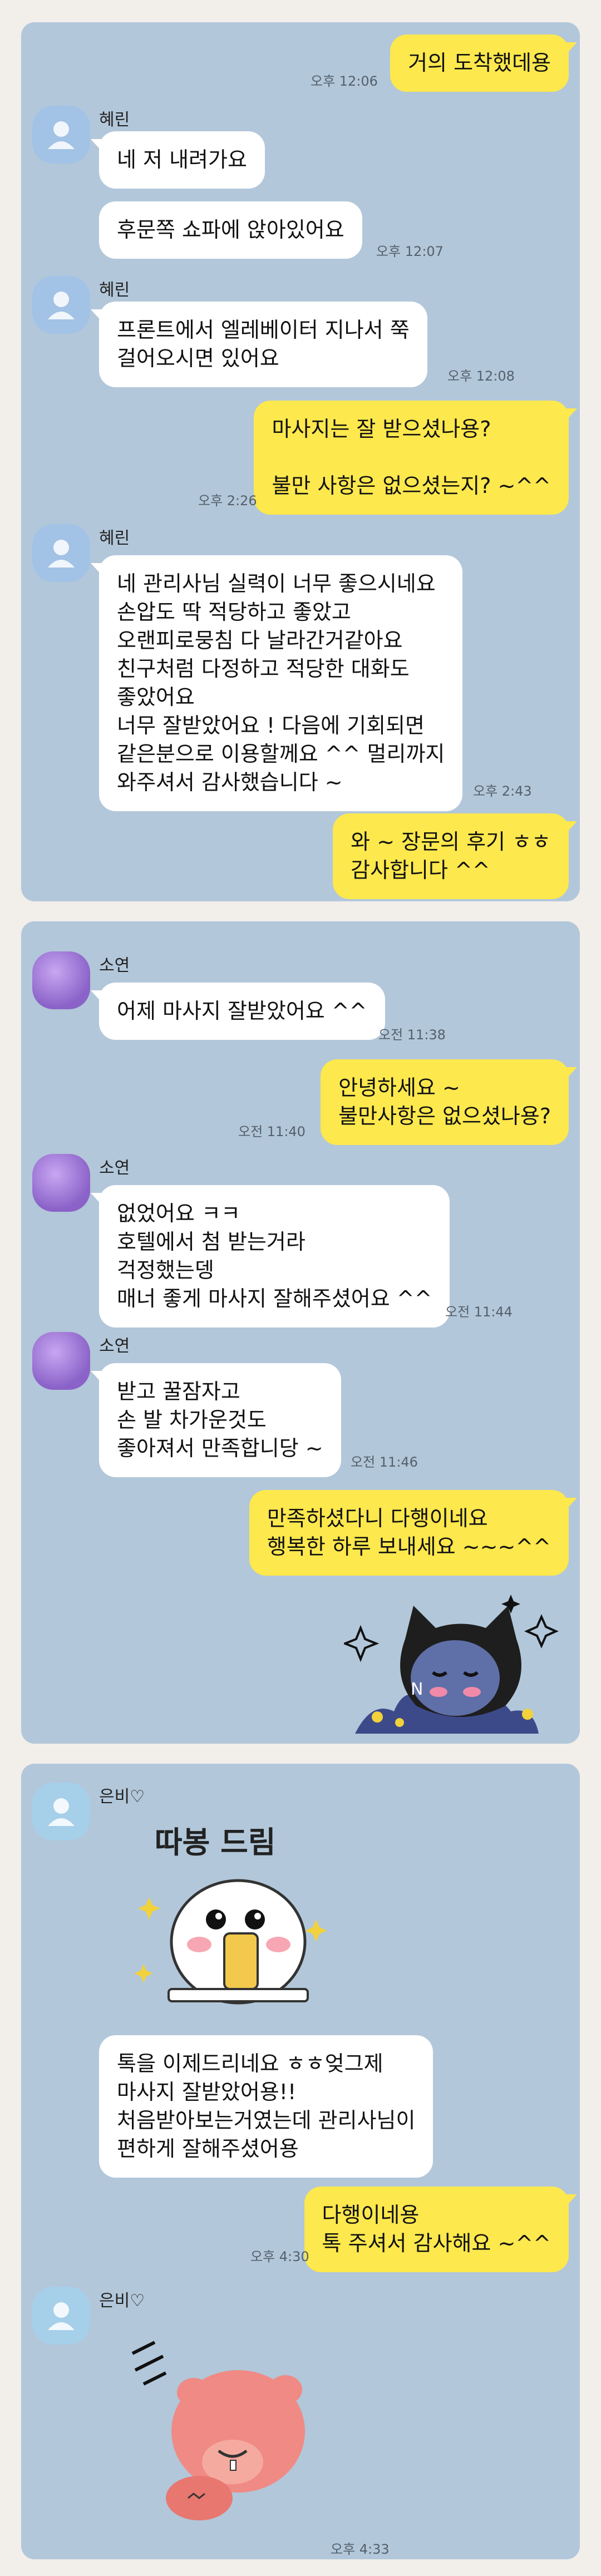 This screenshot has height=2576, width=601. I want to click on beaver-sticker, so click(227, 2425).